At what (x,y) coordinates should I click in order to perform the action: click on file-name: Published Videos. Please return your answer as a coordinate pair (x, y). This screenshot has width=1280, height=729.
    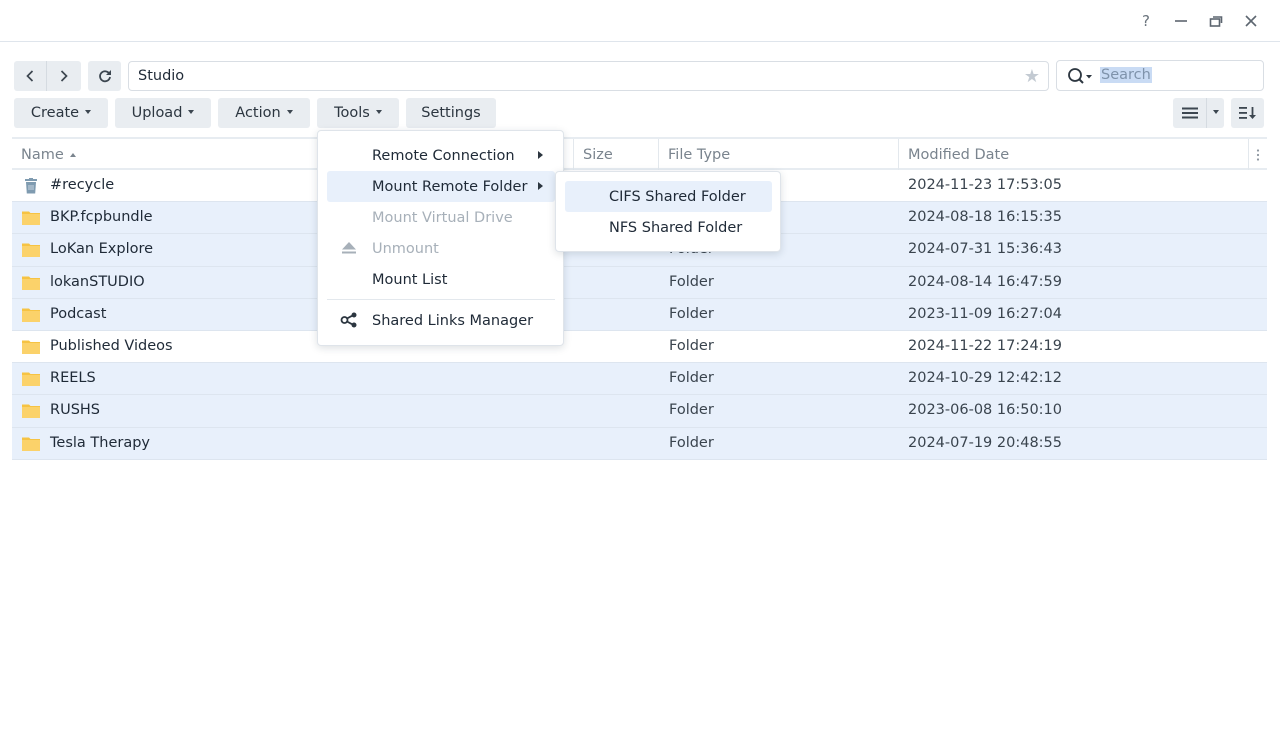
    Looking at the image, I should click on (111, 345).